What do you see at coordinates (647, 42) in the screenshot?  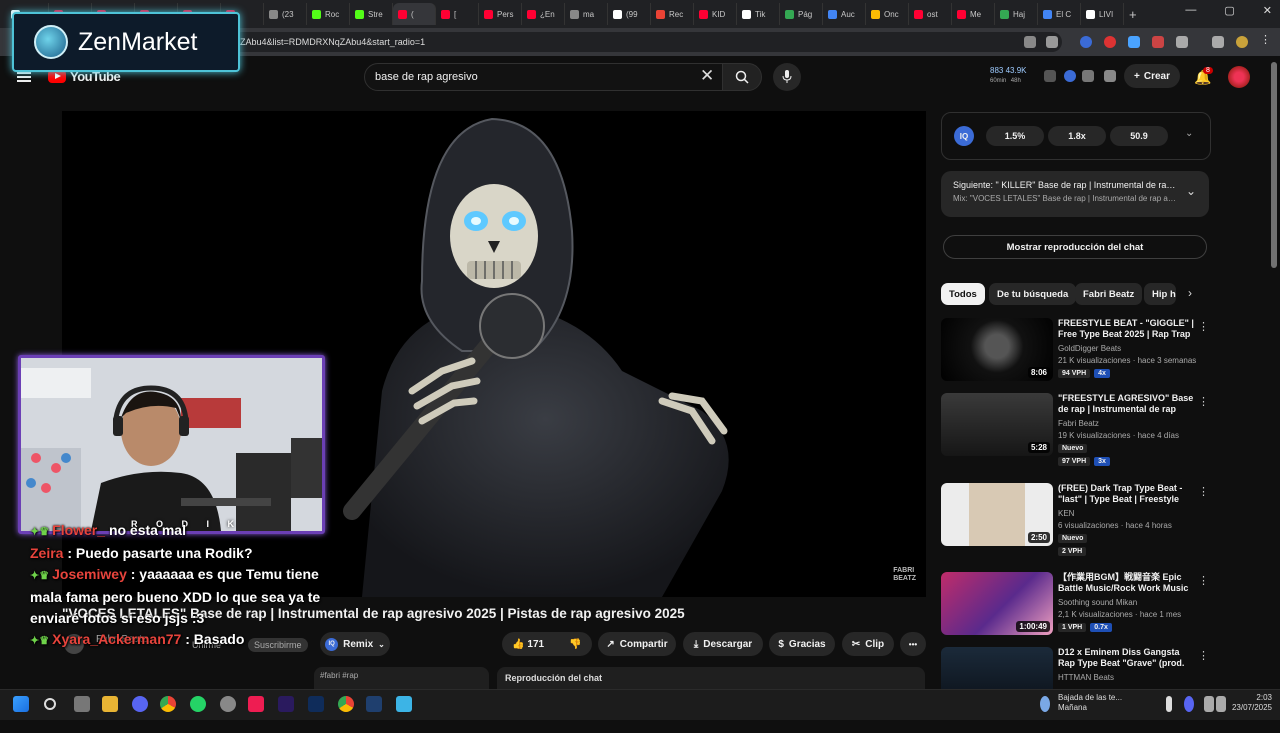 I see `url-field: ZAbu4&list=RDMDRXNqZAbu4&start_radio=1` at bounding box center [647, 42].